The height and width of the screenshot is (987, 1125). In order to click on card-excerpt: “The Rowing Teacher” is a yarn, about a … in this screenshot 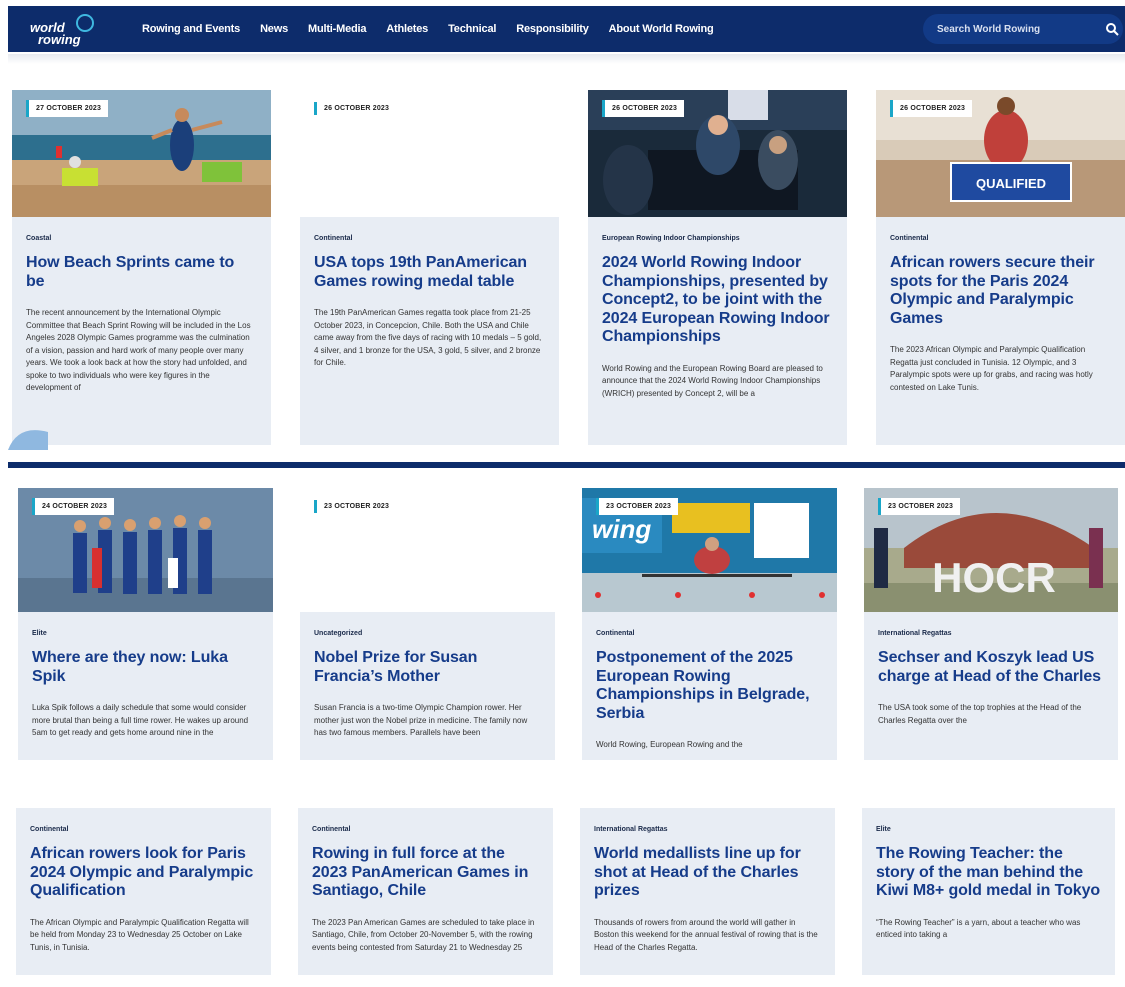, I will do `click(978, 928)`.